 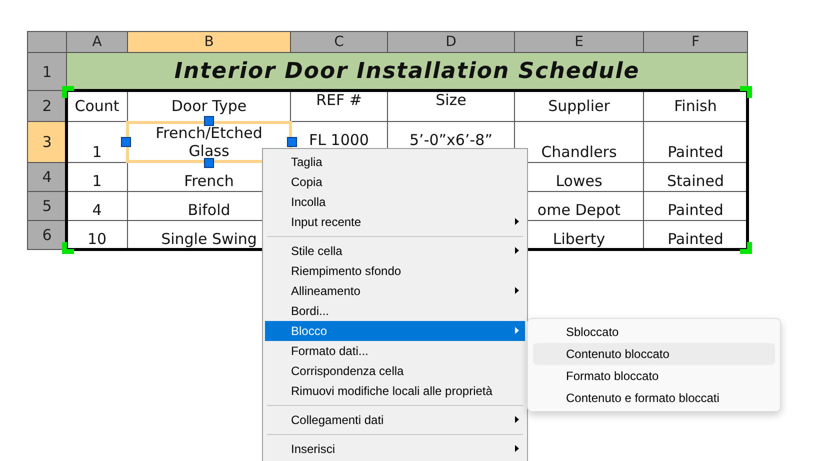 I want to click on menu-item: Contenuto e formato bloccati, so click(x=654, y=398).